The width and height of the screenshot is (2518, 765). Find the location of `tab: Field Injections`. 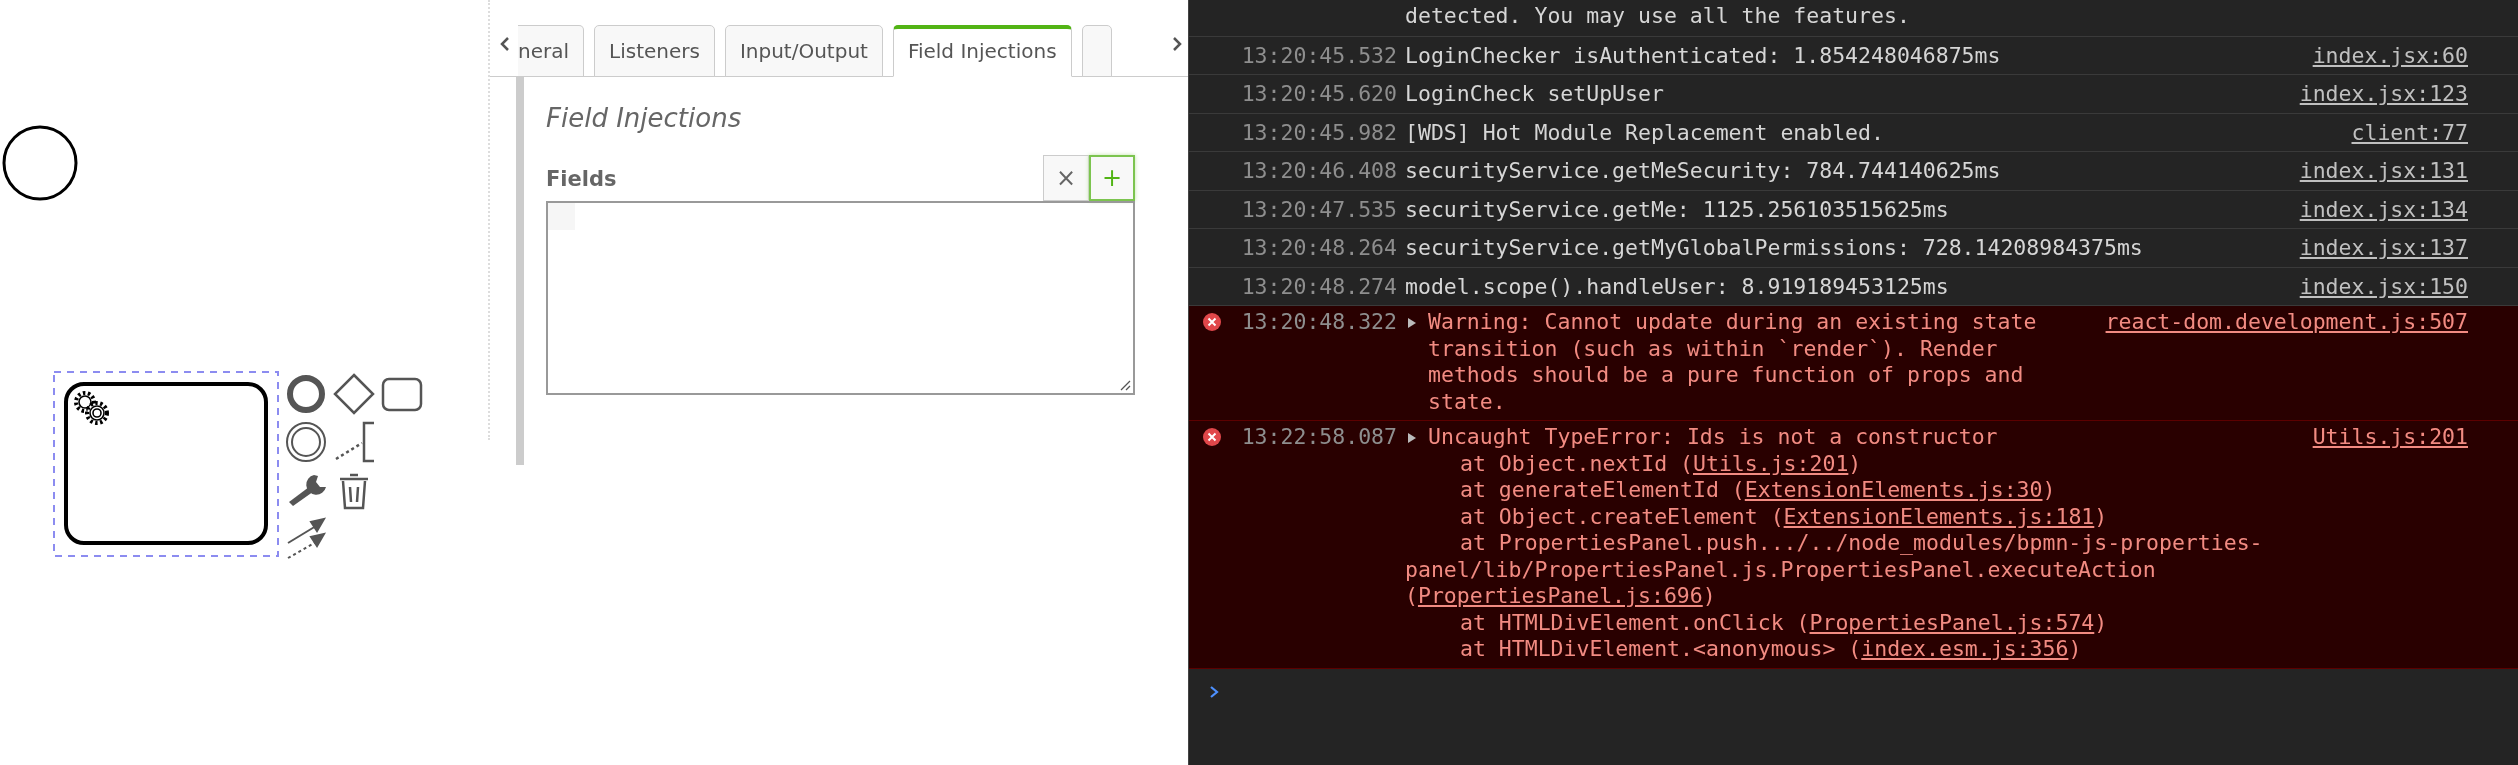

tab: Field Injections is located at coordinates (982, 51).